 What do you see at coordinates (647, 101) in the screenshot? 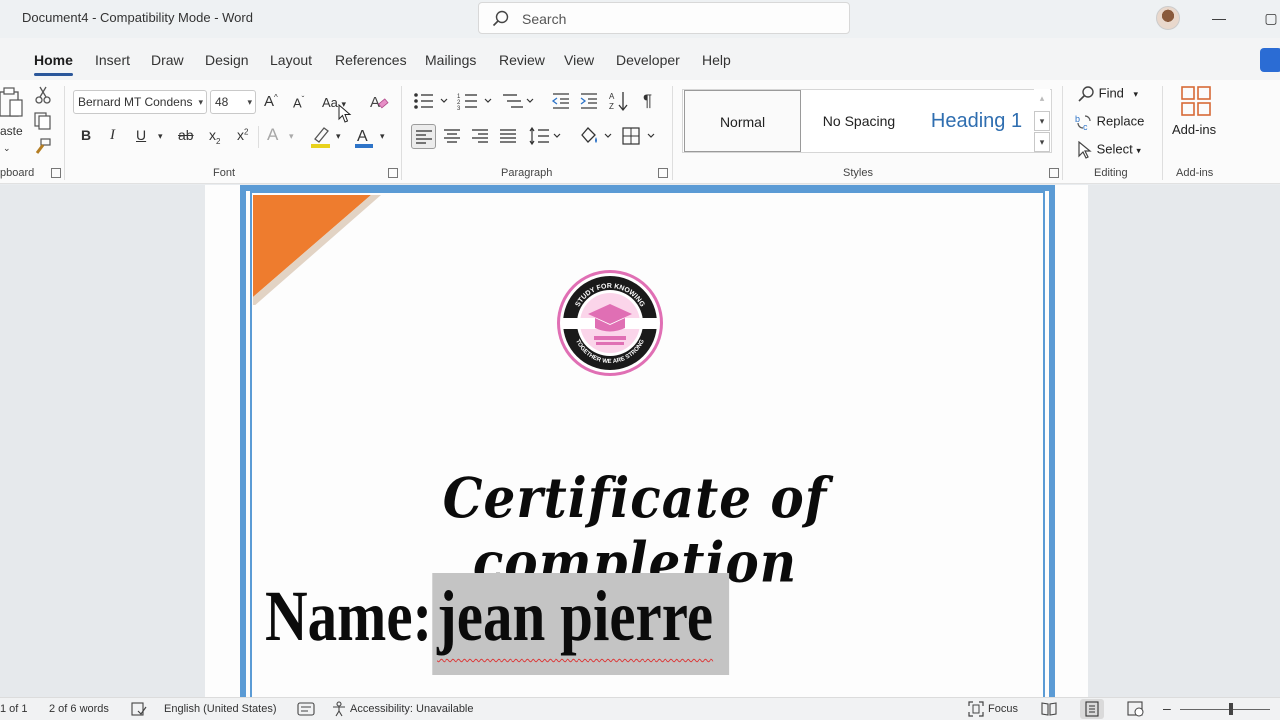
I see `show-marks-button: ¶` at bounding box center [647, 101].